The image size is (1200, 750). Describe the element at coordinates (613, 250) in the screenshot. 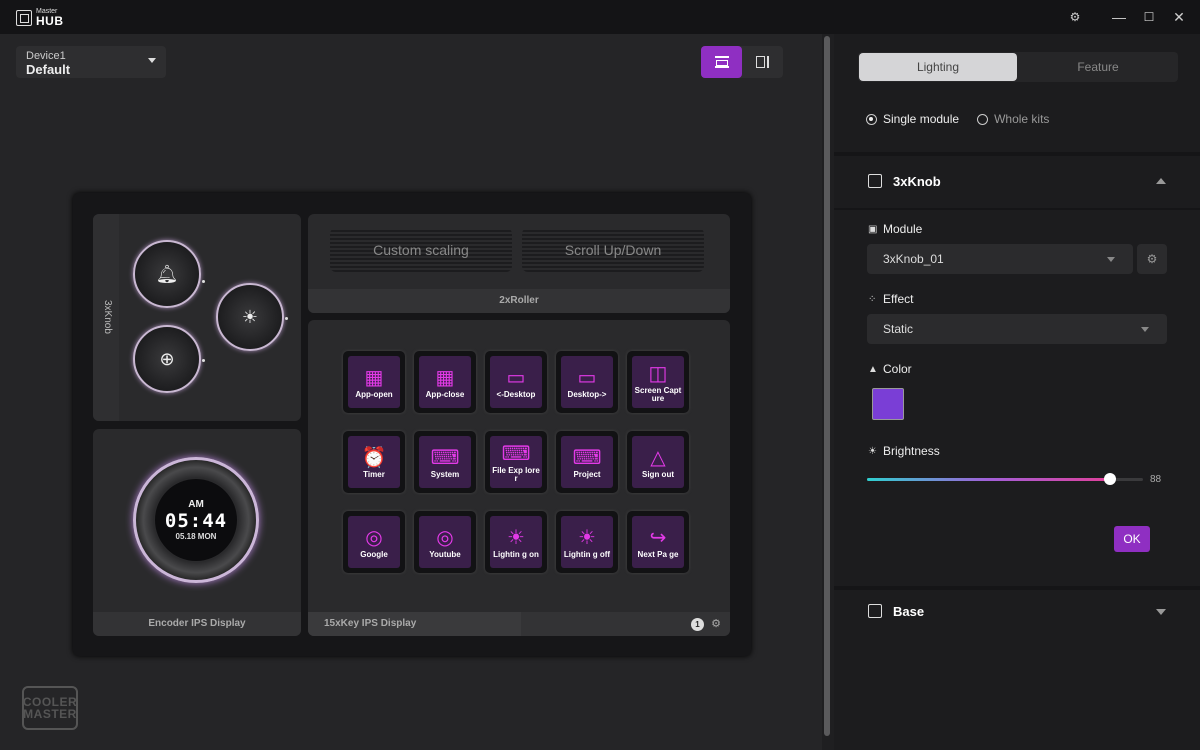

I see `roller-right: Scroll Up/Down` at that location.